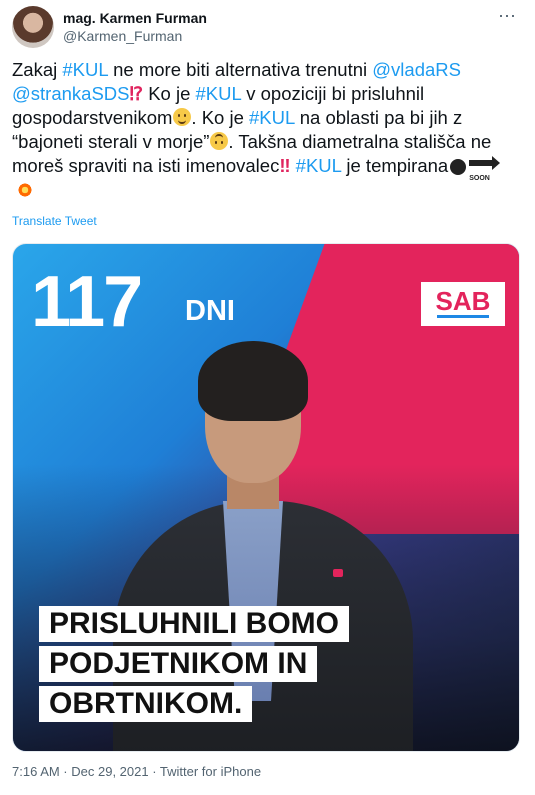 This screenshot has height=795, width=535. I want to click on tweet-text-segment: Ko je, so click(169, 93).